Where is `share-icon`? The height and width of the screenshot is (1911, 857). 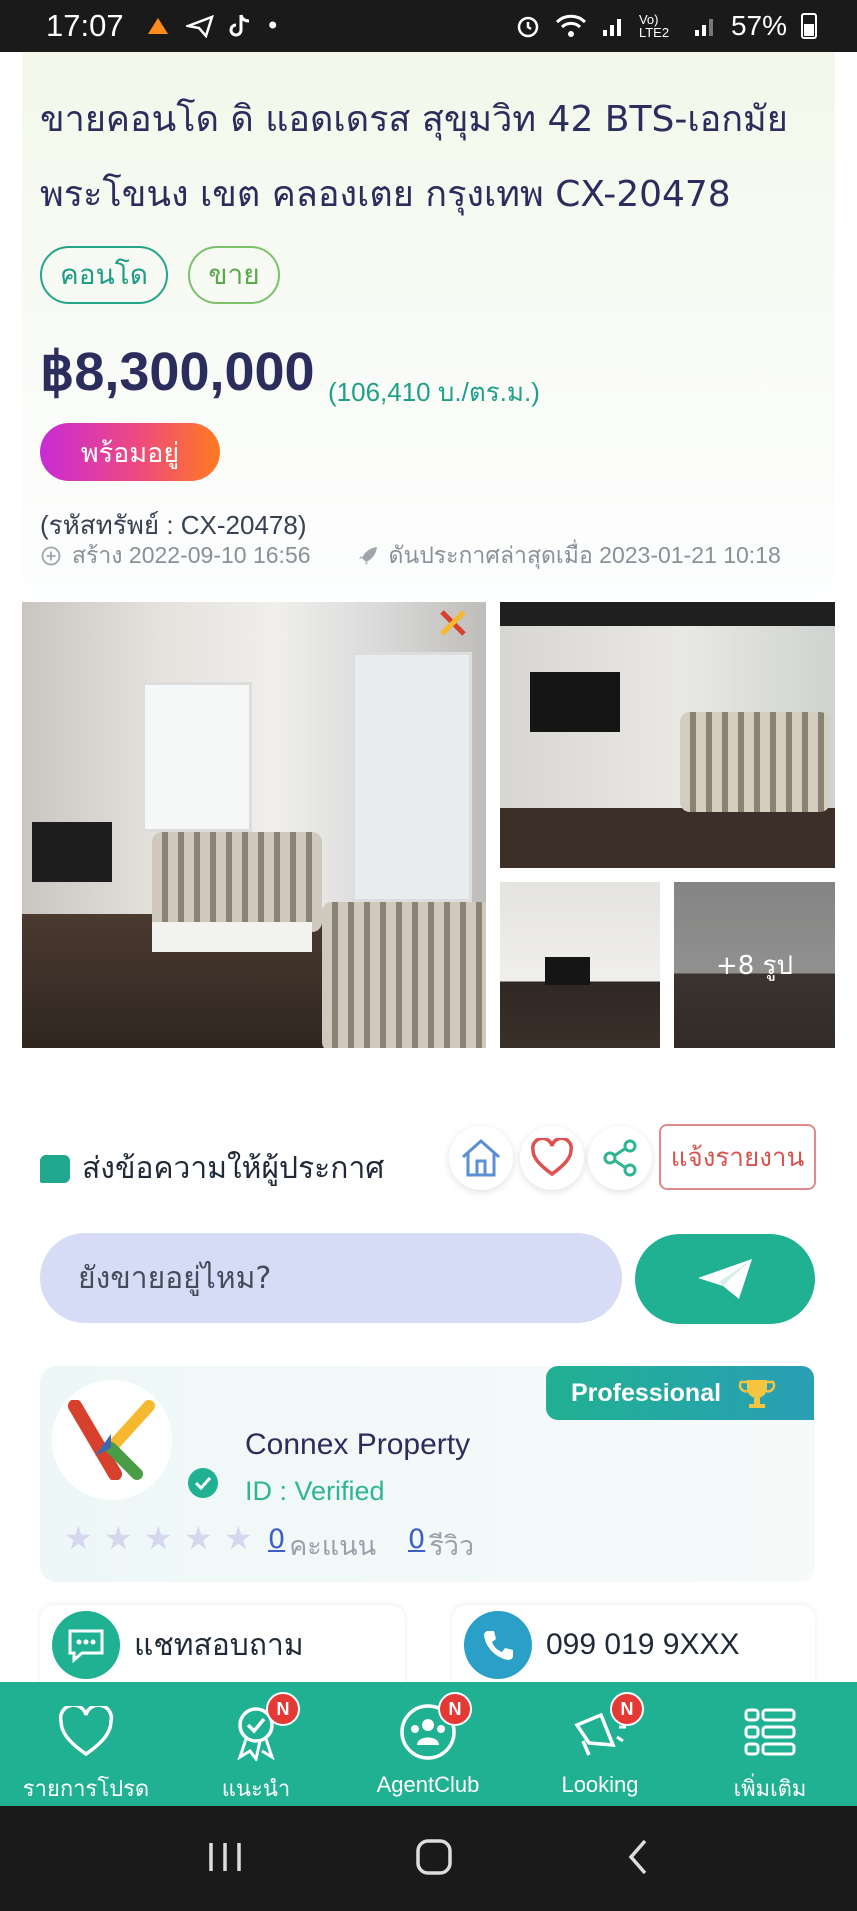 share-icon is located at coordinates (620, 1158).